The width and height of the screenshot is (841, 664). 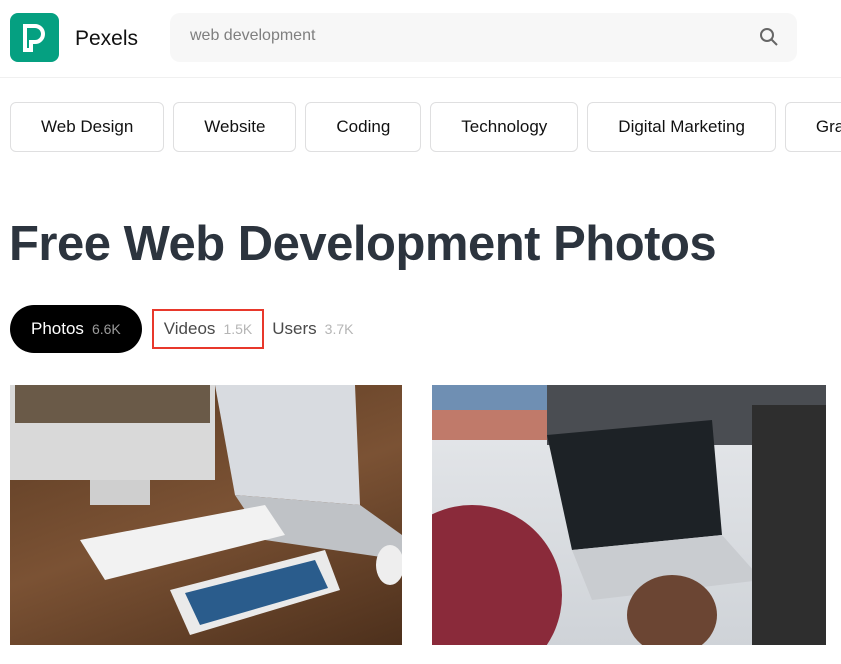 What do you see at coordinates (87, 127) in the screenshot?
I see `tag-web-design: Web Design` at bounding box center [87, 127].